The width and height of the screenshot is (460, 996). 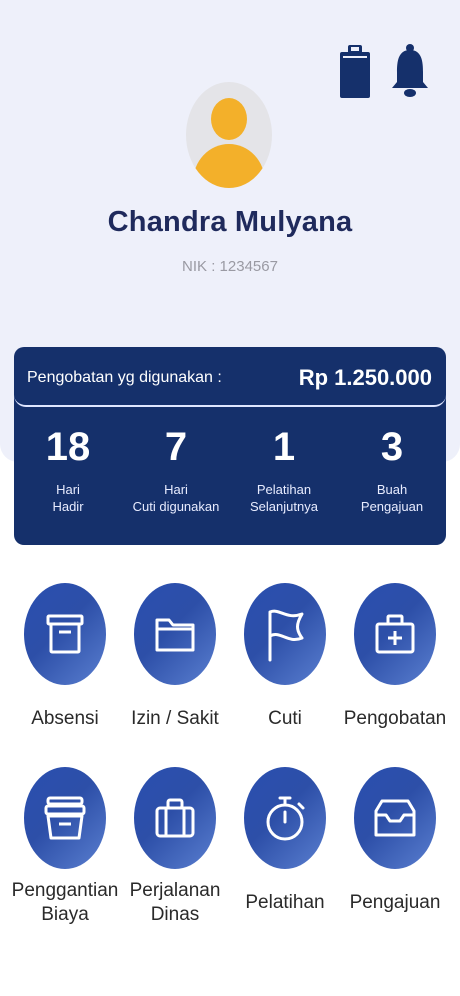 I want to click on stat-label: Buah Pengajuan, so click(x=392, y=498).